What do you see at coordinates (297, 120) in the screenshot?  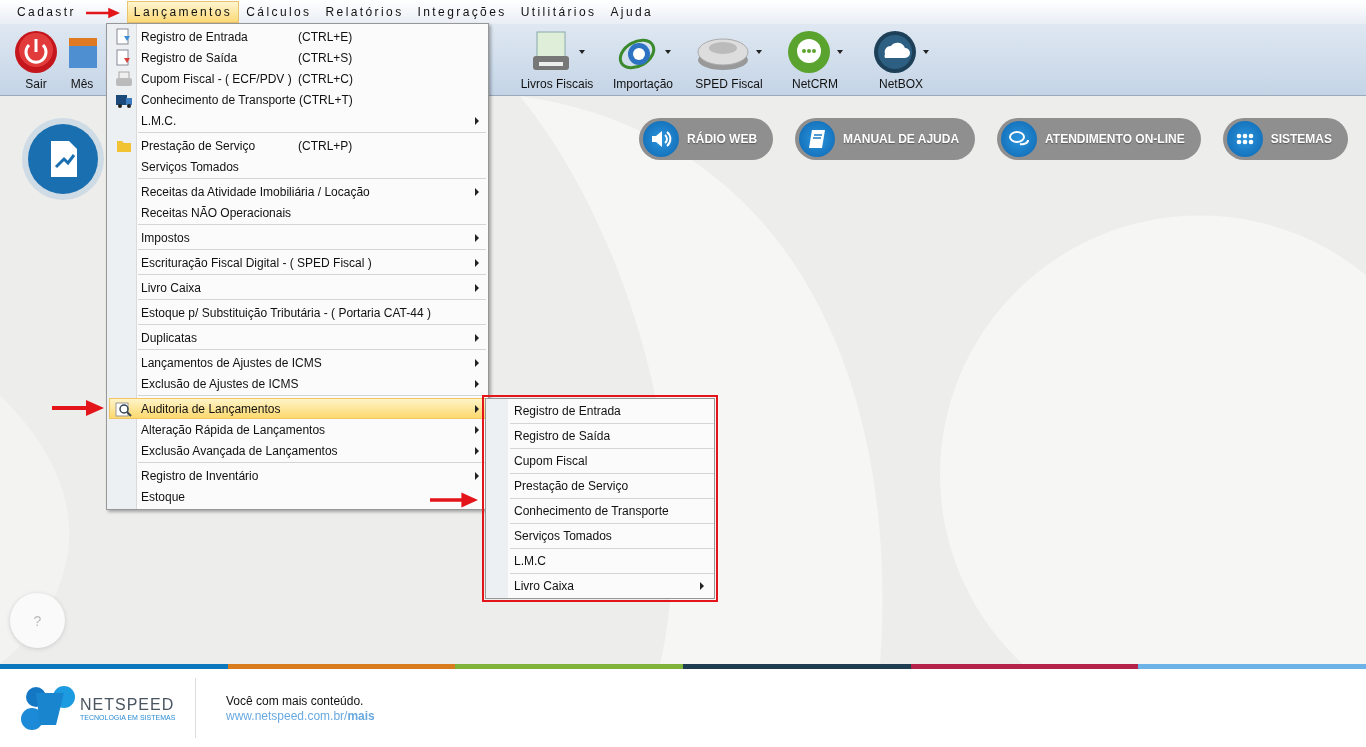 I see `menu-item: L.M.C.` at bounding box center [297, 120].